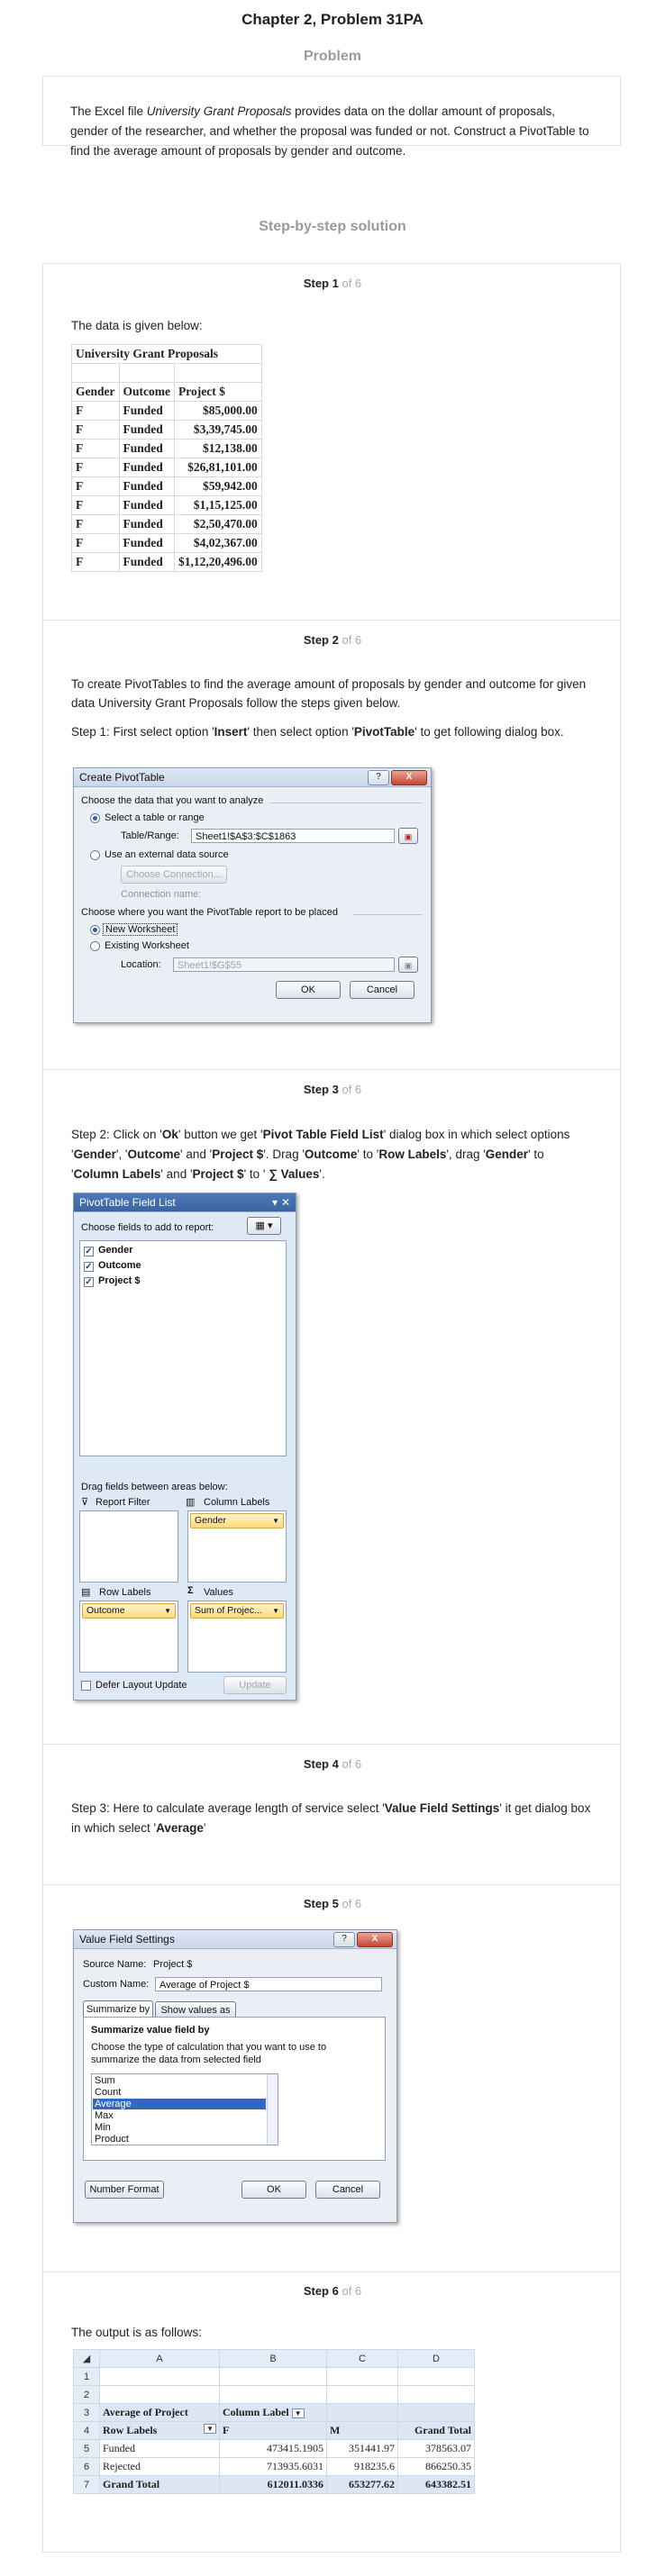  What do you see at coordinates (86, 2358) in the screenshot?
I see `select-all-corner: ◢` at bounding box center [86, 2358].